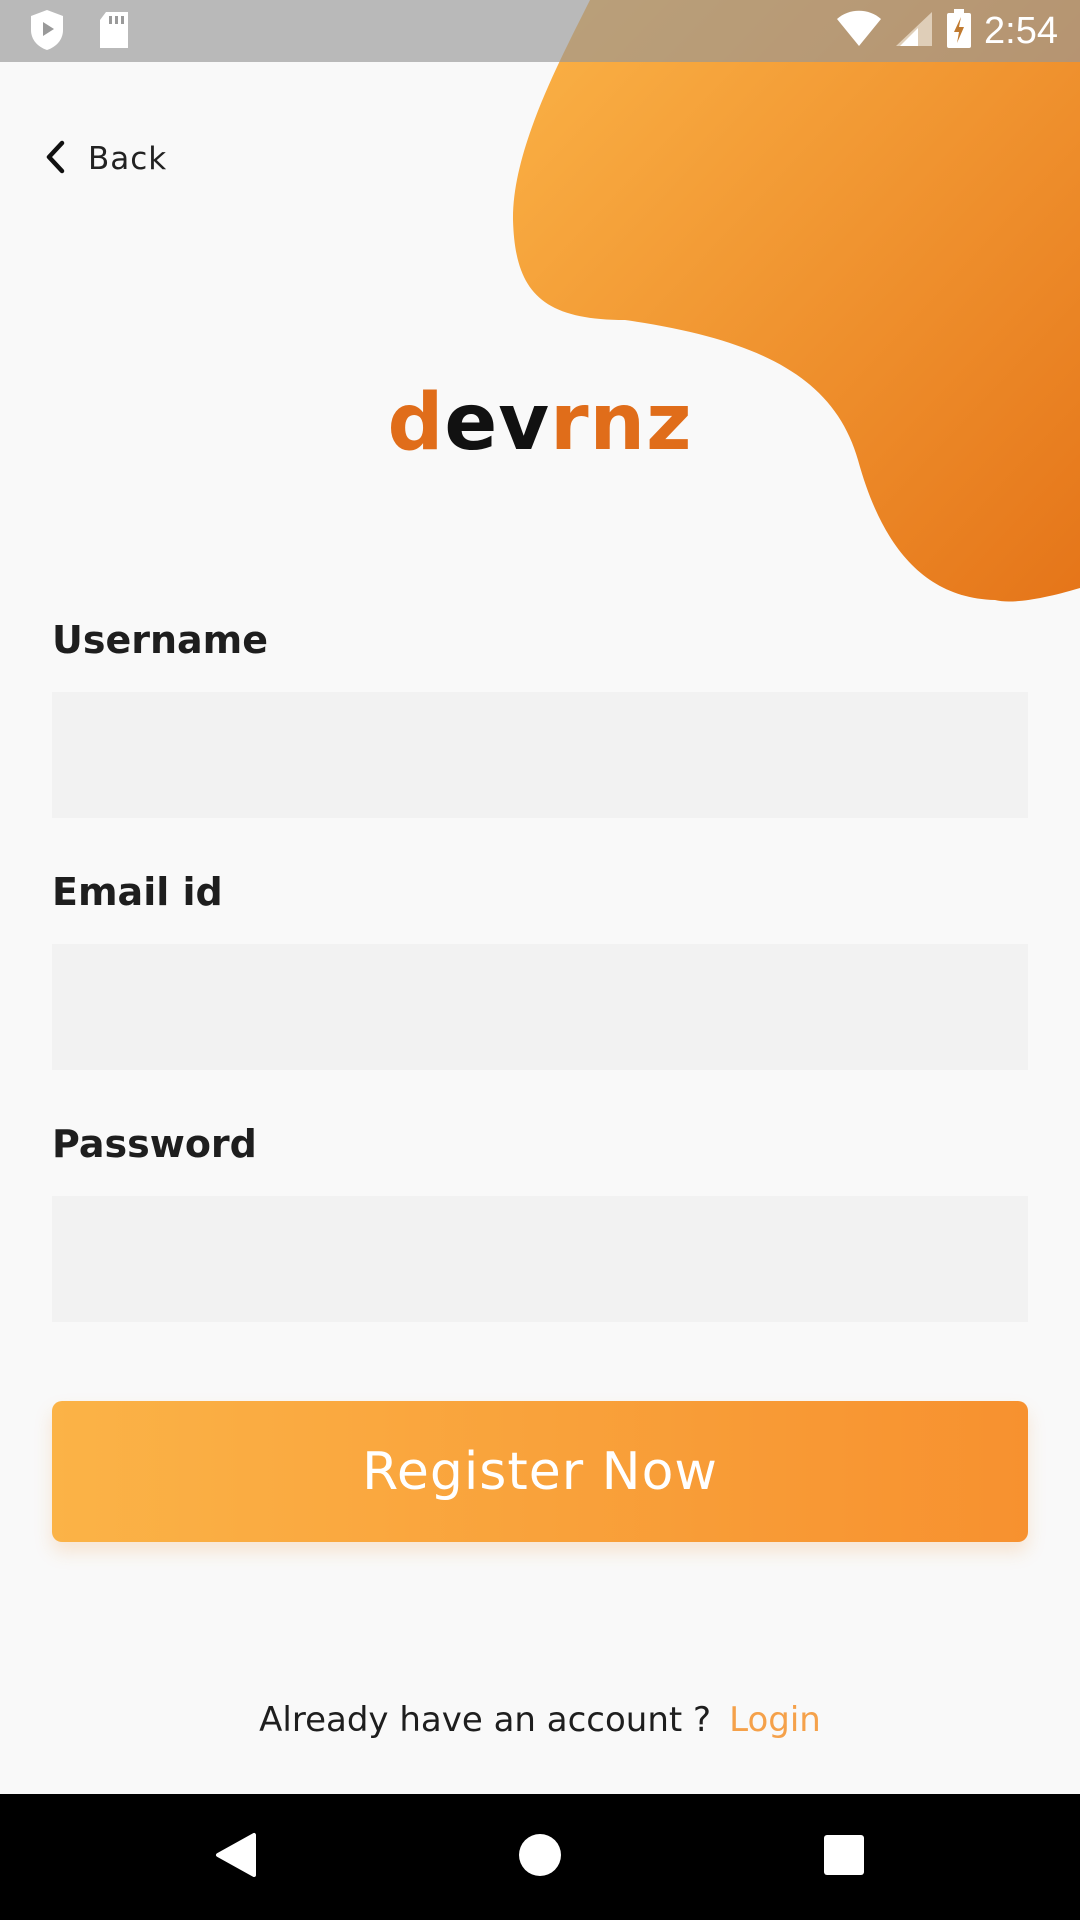  Describe the element at coordinates (775, 1720) in the screenshot. I see `login-link: Login` at that location.